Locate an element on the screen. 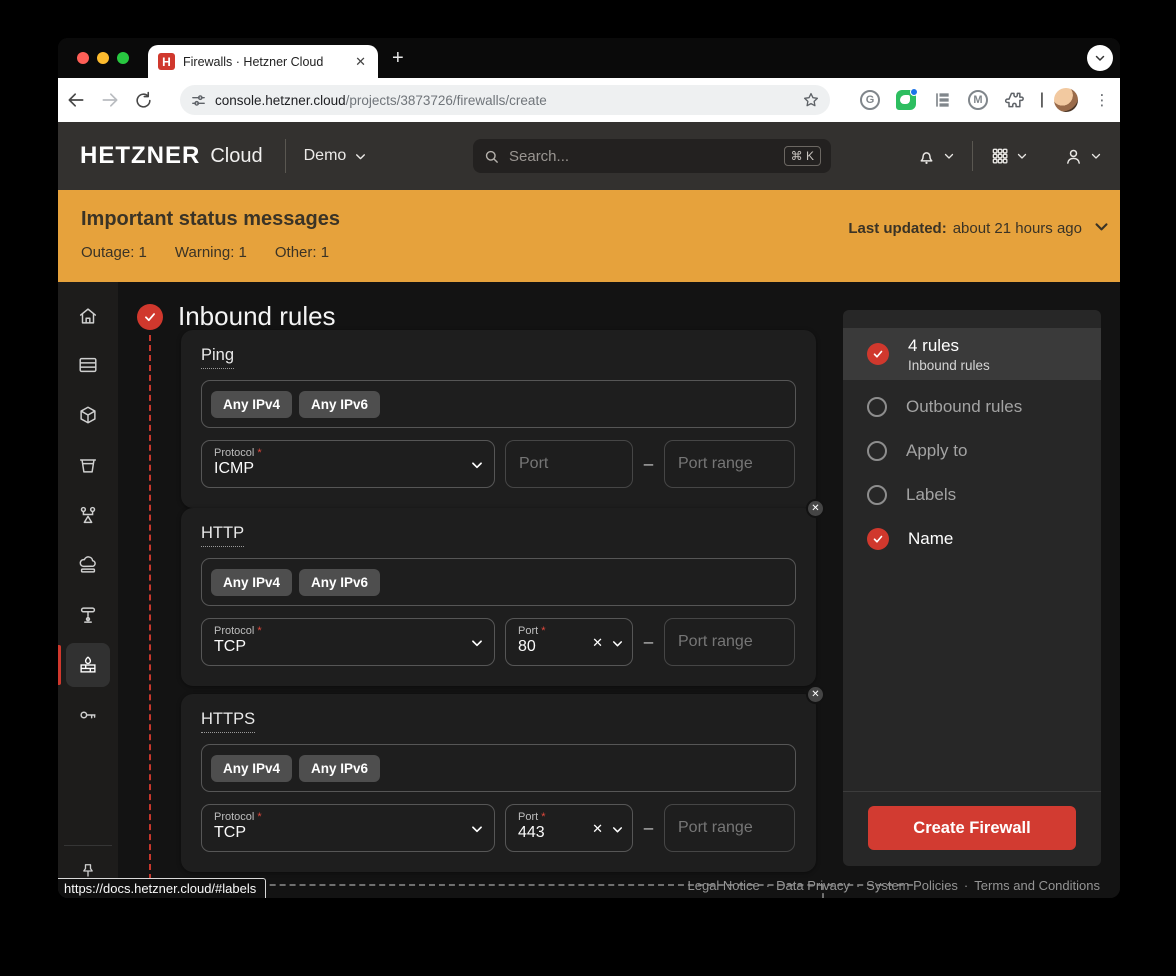 Image resolution: width=1176 pixels, height=976 pixels. sidebar-item-floating-ips is located at coordinates (88, 565).